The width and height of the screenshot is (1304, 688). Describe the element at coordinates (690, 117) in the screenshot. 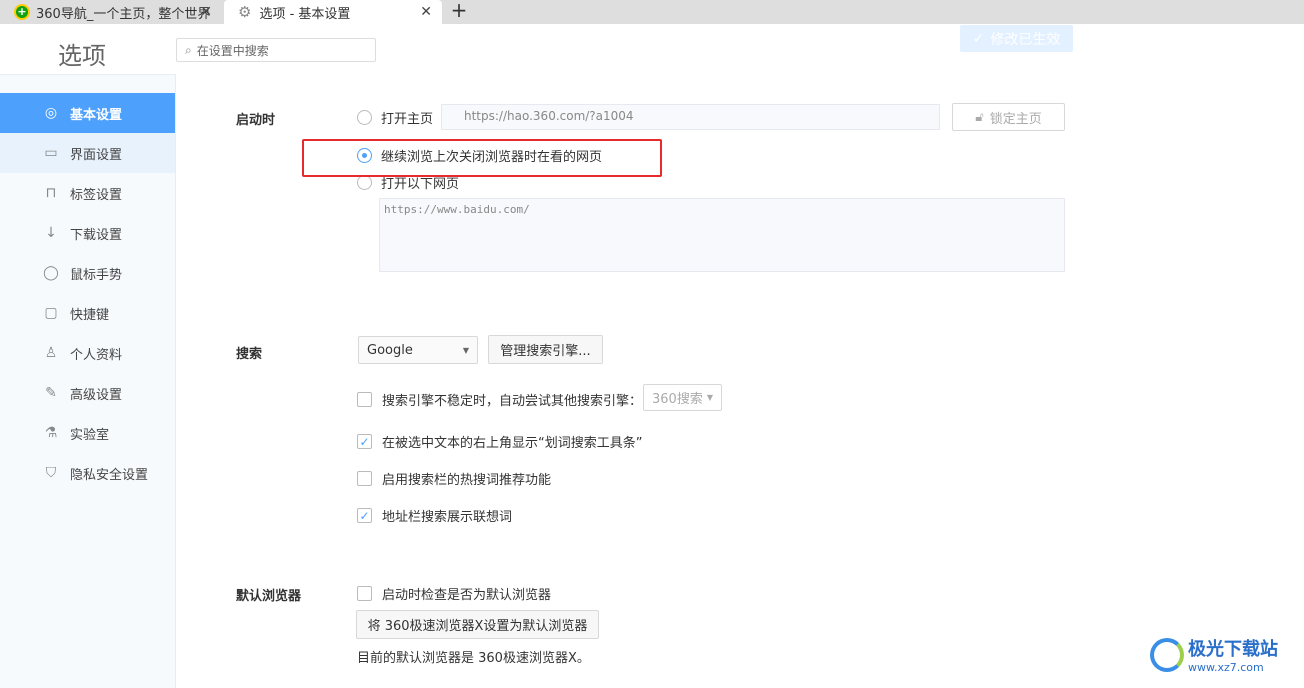

I see `homepage-url-input: https://hao.360.com/?a1004` at that location.